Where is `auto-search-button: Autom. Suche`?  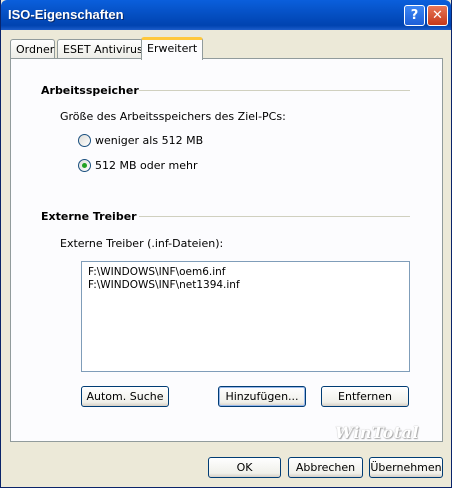 auto-search-button: Autom. Suche is located at coordinates (125, 396).